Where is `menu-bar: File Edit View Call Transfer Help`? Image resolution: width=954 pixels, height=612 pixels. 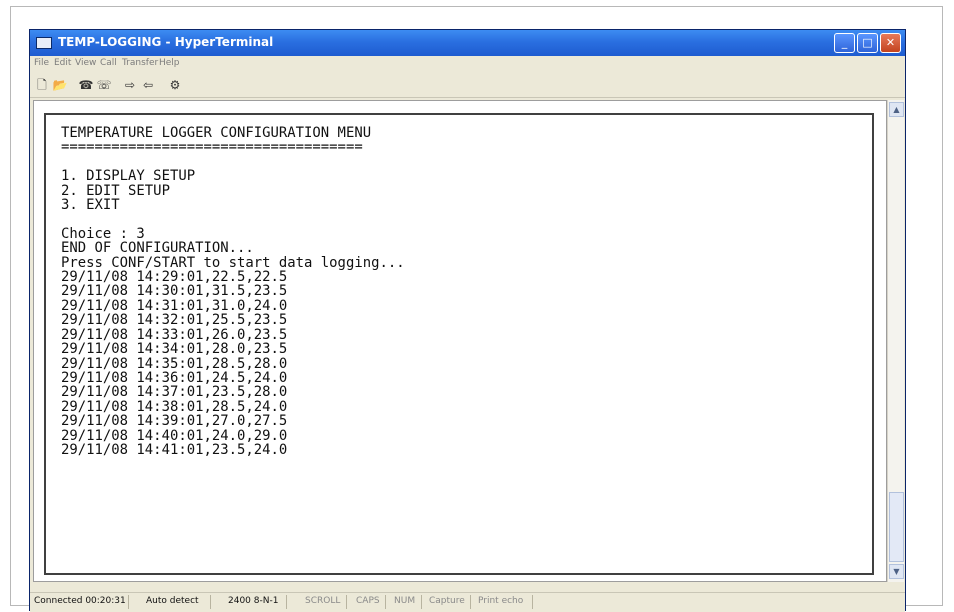 menu-bar: File Edit View Call Transfer Help is located at coordinates (467, 64).